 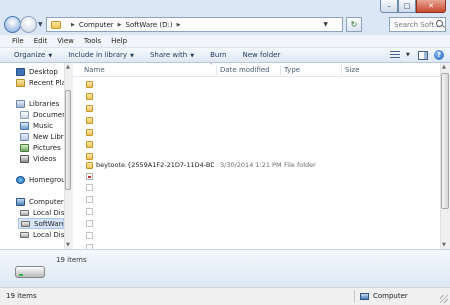 I want to click on address-dropdown-icon: ▼, so click(x=325, y=24).